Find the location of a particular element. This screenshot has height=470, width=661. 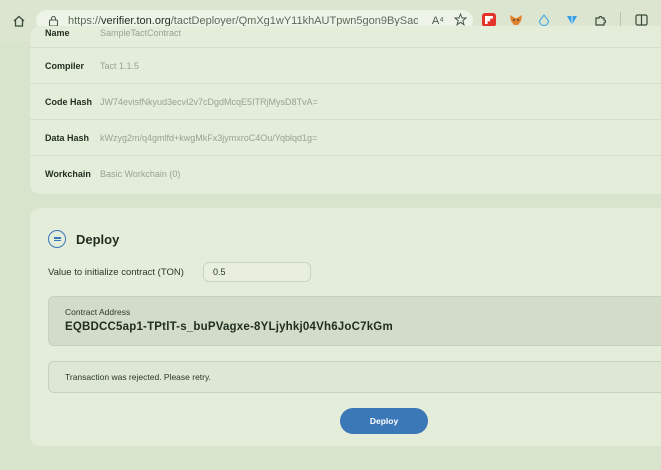

deploy-heading: Deploy is located at coordinates (98, 239).